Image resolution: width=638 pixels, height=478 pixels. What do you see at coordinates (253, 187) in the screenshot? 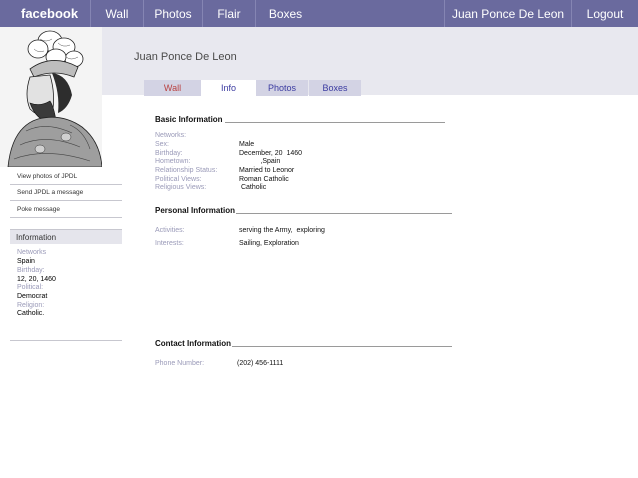
I see `religious-views-value: Catholic` at bounding box center [253, 187].